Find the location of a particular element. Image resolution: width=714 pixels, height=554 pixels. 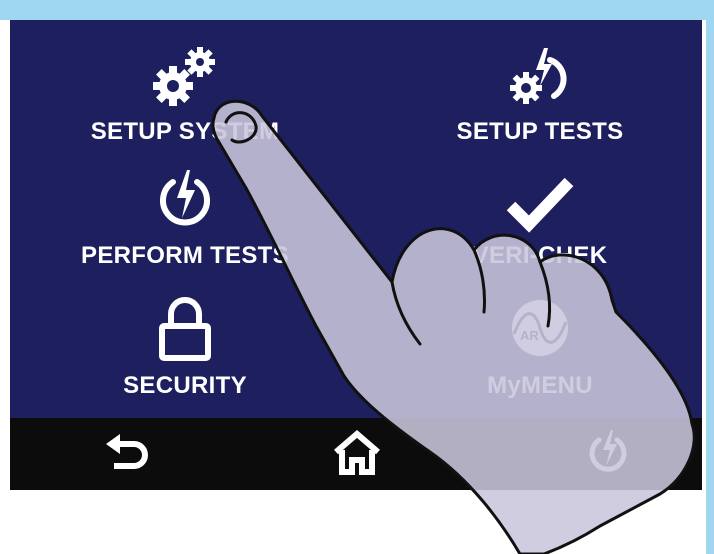

back-arrow-icon is located at coordinates (127, 451).